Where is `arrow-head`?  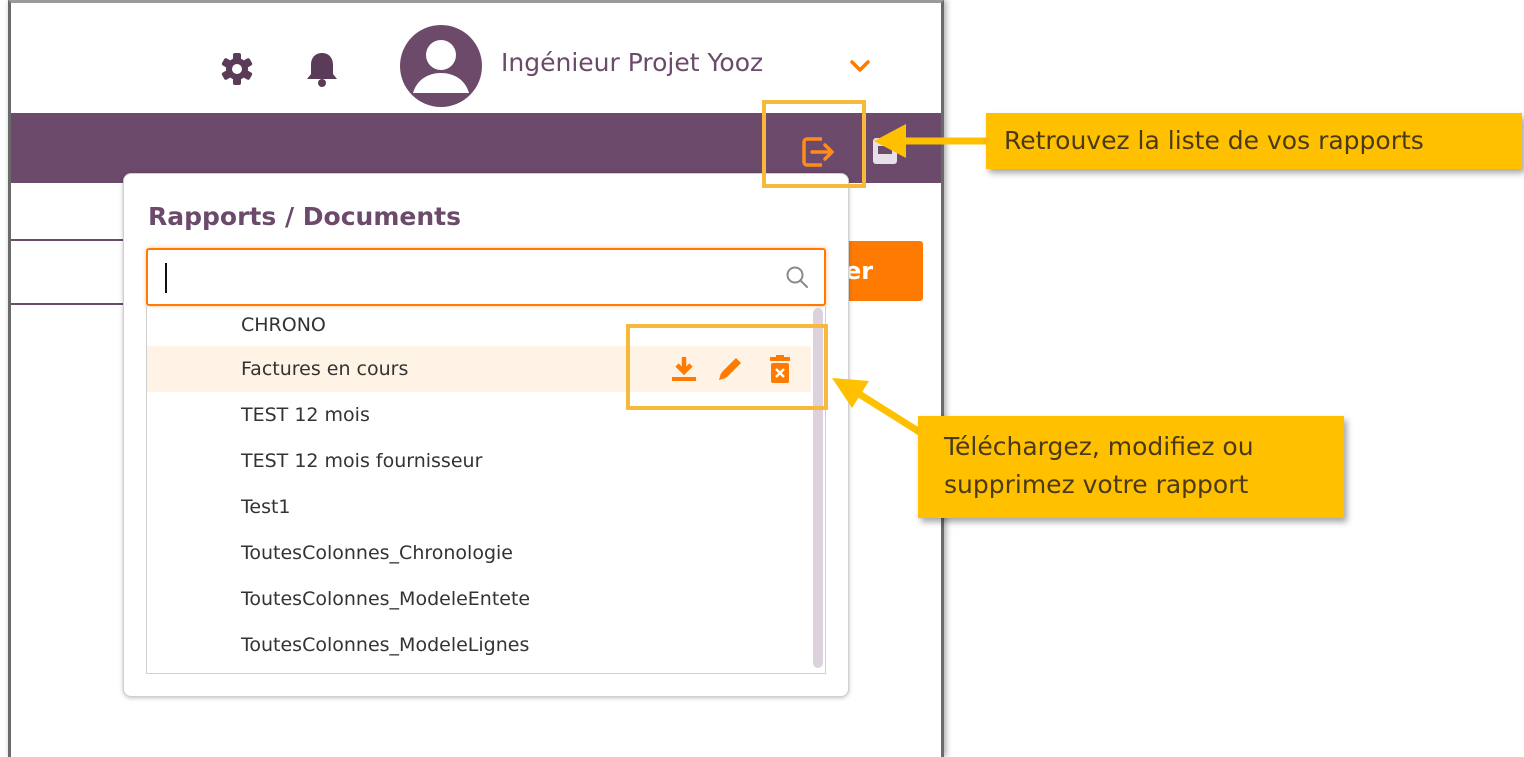 arrow-head is located at coordinates (890, 141).